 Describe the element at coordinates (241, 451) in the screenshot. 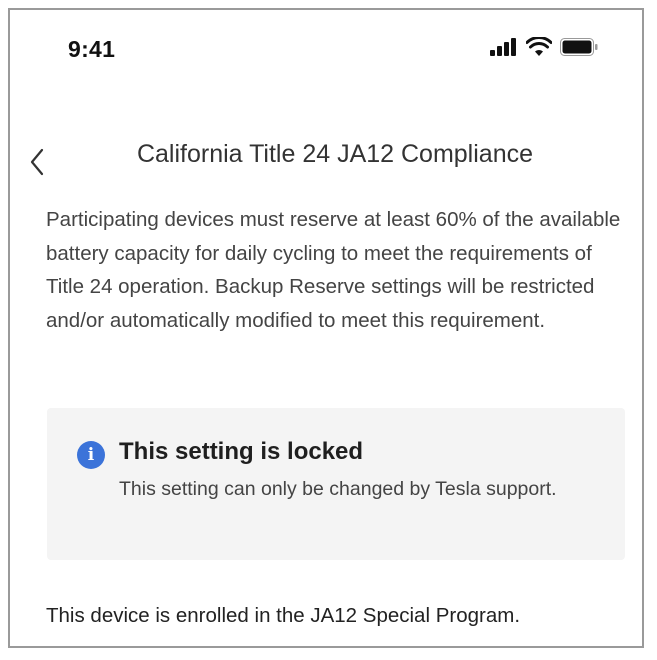

I see `notice-title: This setting is locked` at that location.